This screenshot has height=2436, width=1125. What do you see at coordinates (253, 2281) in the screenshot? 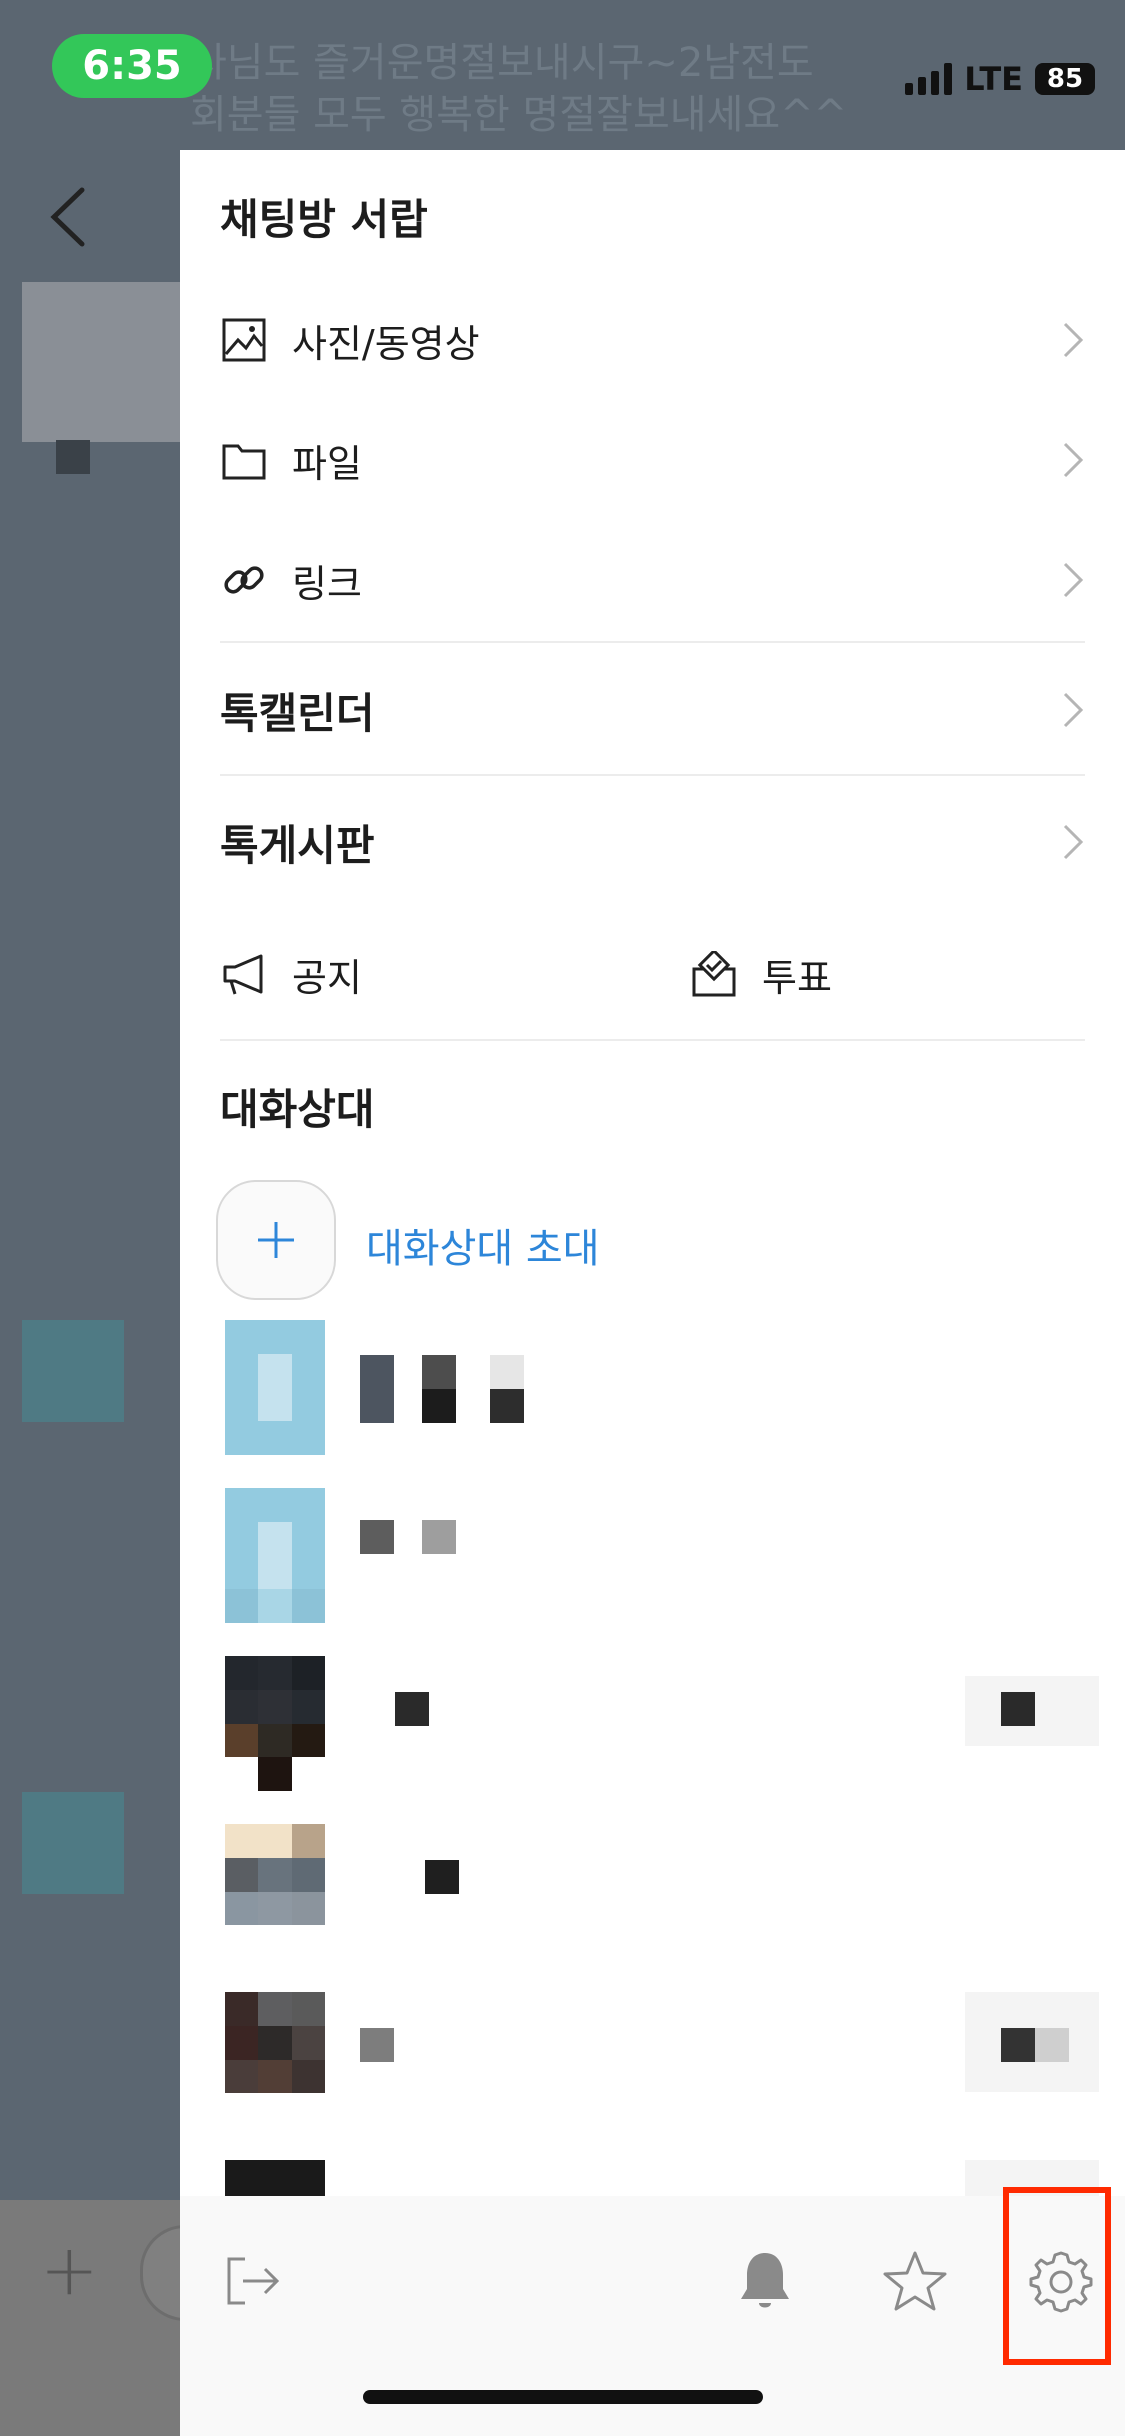
I see `exit-icon` at bounding box center [253, 2281].